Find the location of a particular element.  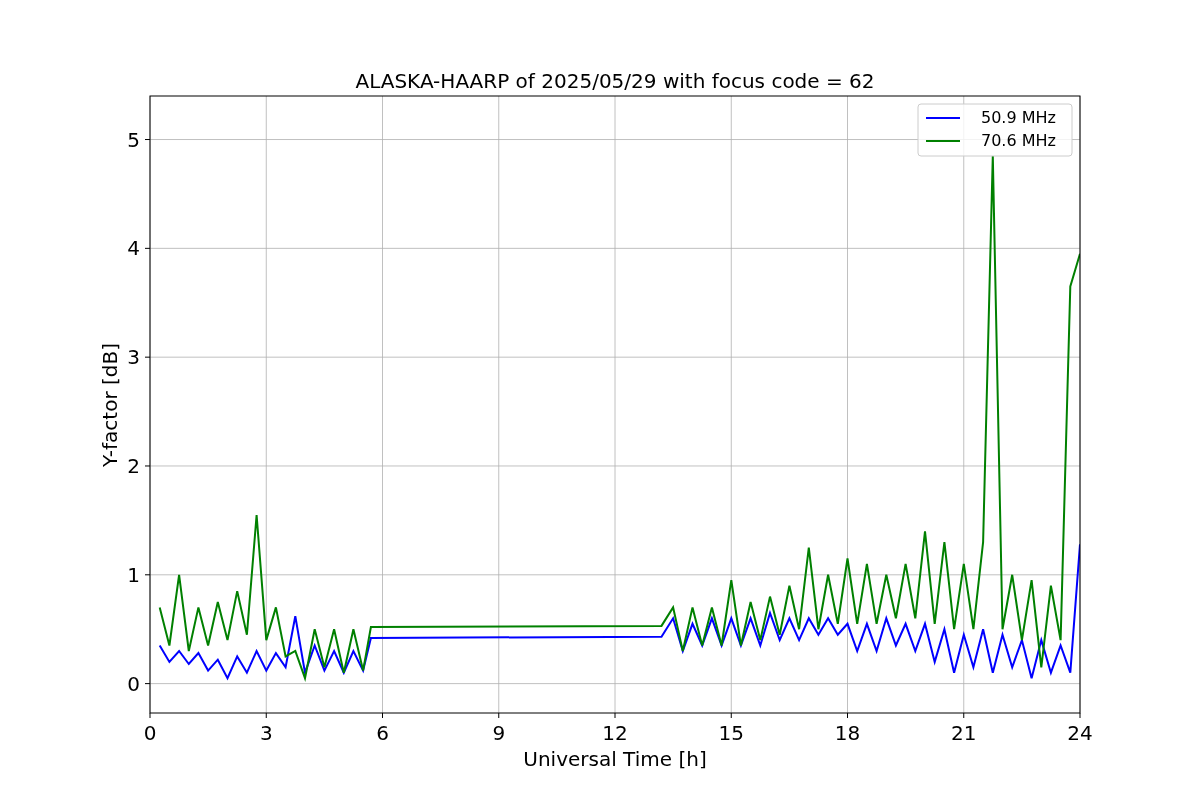

x-axis-label: Universal Time [h] is located at coordinates (615, 759).